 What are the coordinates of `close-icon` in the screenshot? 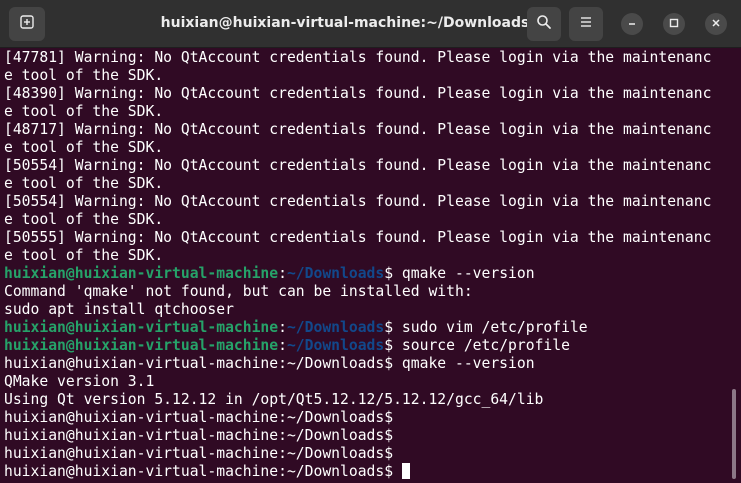 It's located at (716, 24).